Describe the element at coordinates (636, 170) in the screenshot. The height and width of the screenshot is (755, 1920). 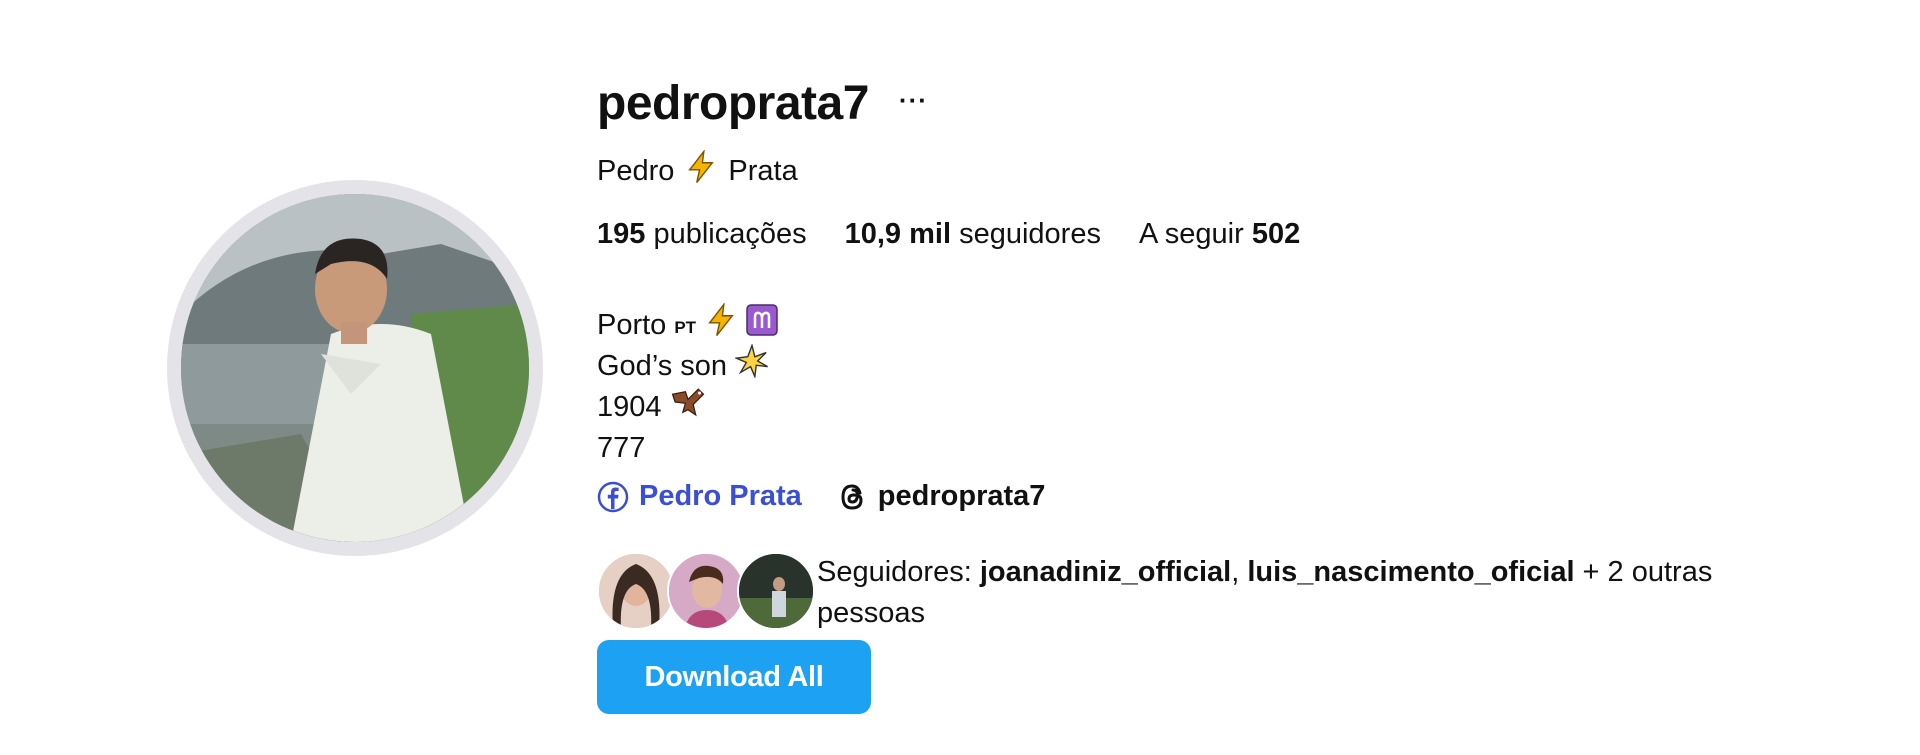
I see `first-name: Pedro` at that location.